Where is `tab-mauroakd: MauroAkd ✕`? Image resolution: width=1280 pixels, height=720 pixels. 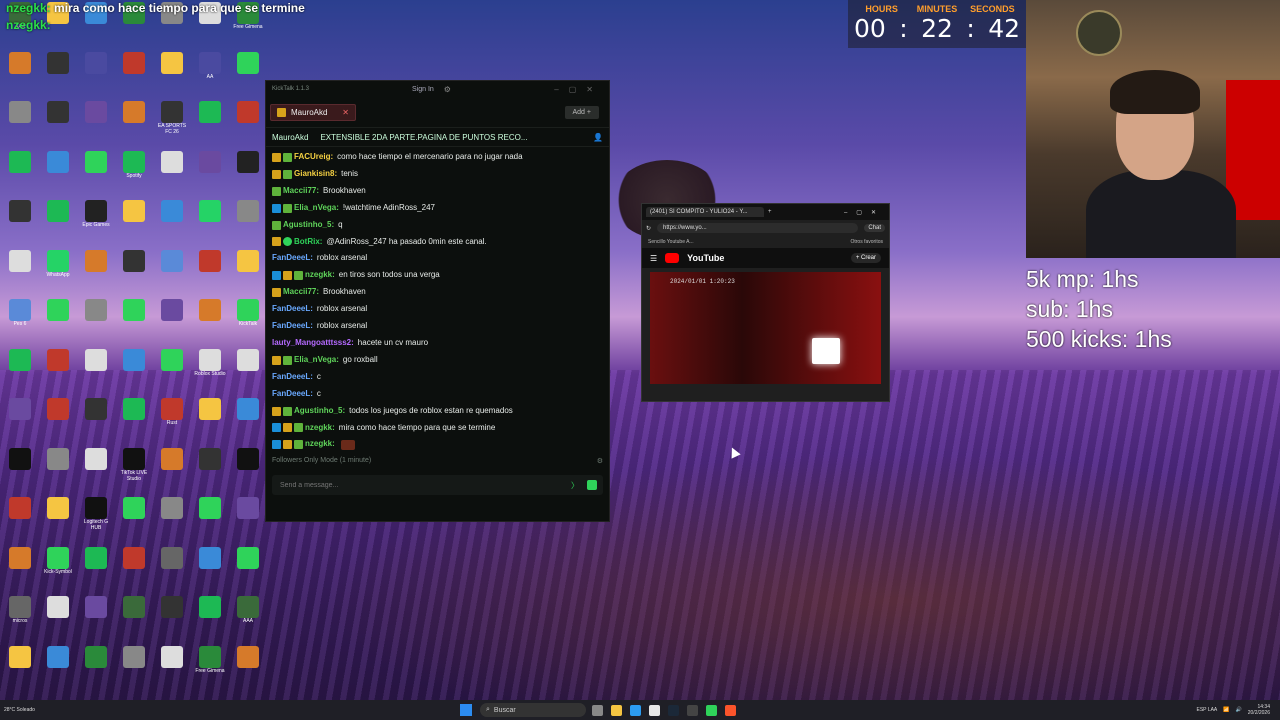 tab-mauroakd: MauroAkd ✕ is located at coordinates (313, 112).